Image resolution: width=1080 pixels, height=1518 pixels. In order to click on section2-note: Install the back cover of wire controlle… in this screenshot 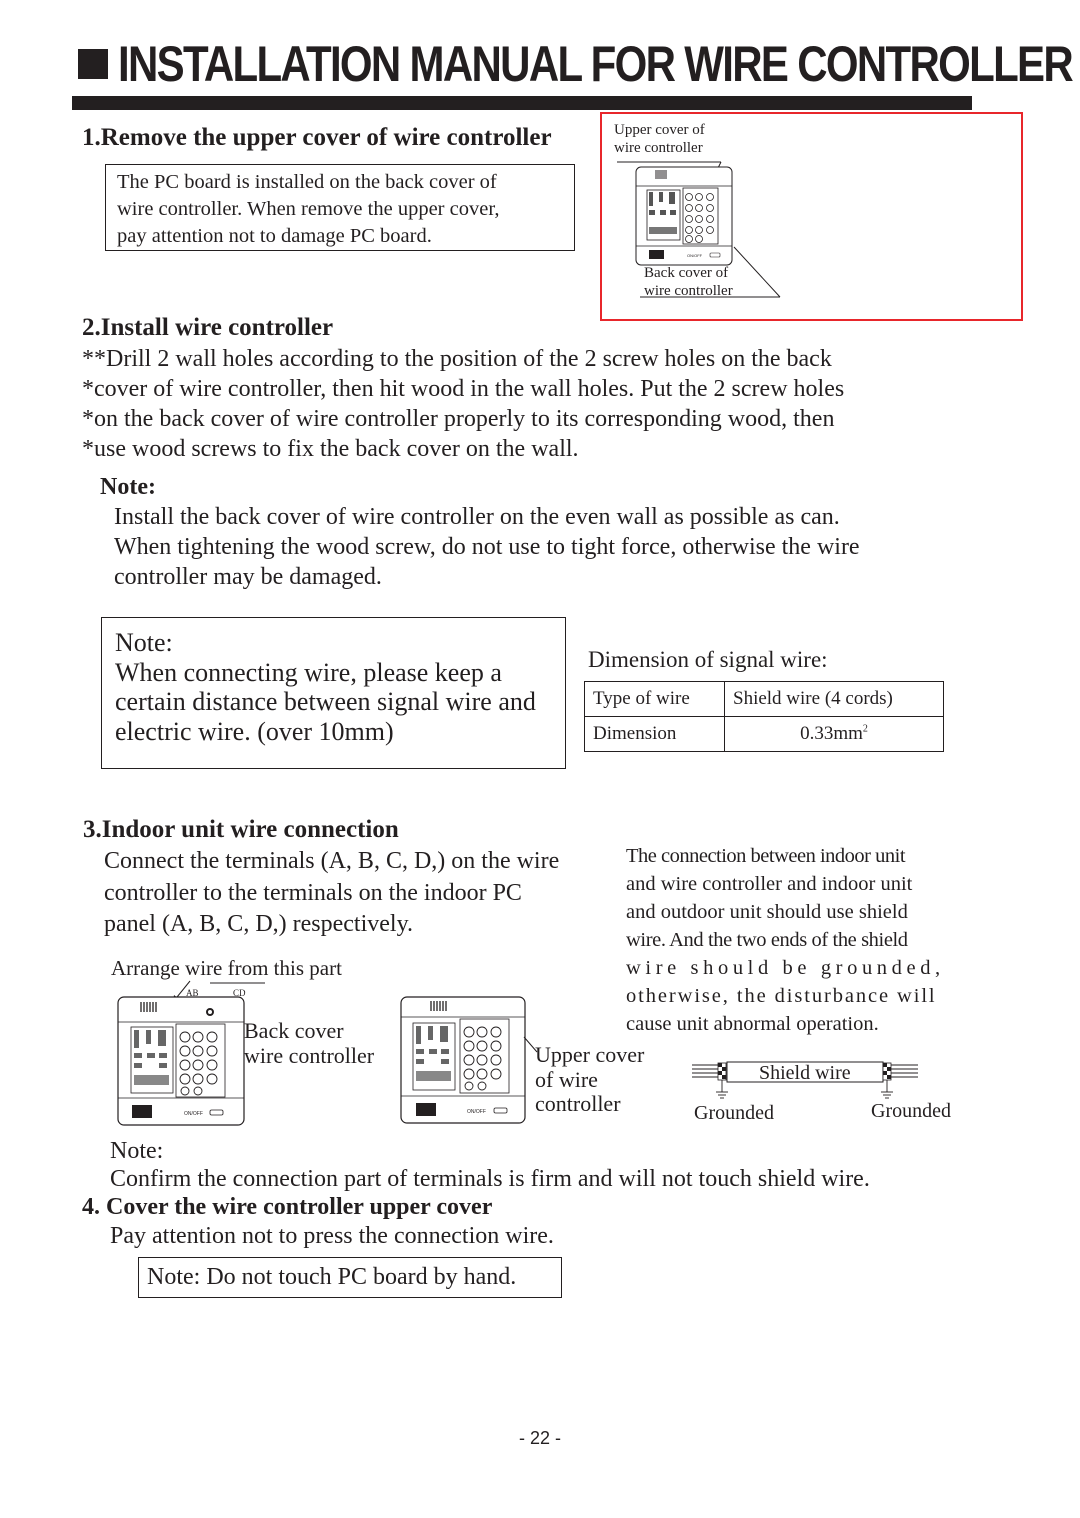, I will do `click(487, 547)`.